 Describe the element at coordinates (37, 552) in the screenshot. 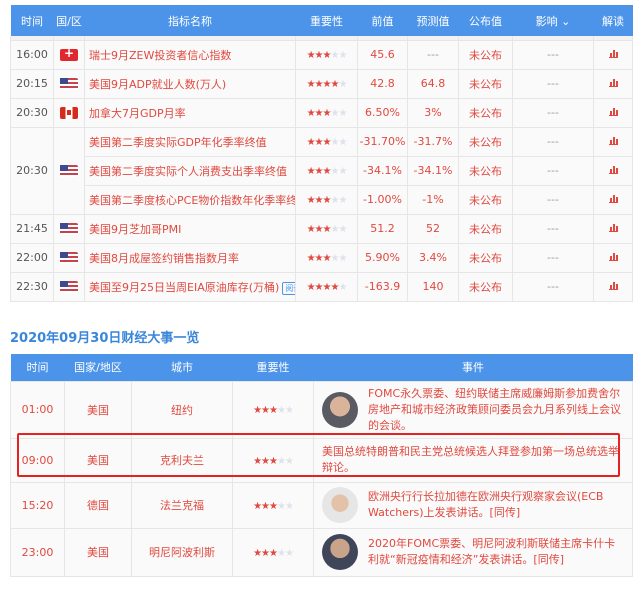

I see `event-time: 23:00` at that location.